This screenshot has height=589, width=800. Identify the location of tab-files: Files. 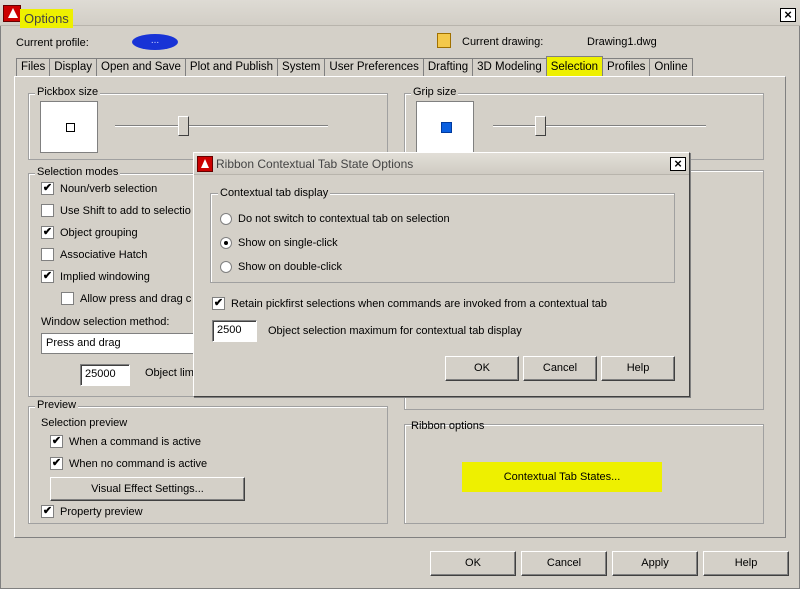
(33, 67).